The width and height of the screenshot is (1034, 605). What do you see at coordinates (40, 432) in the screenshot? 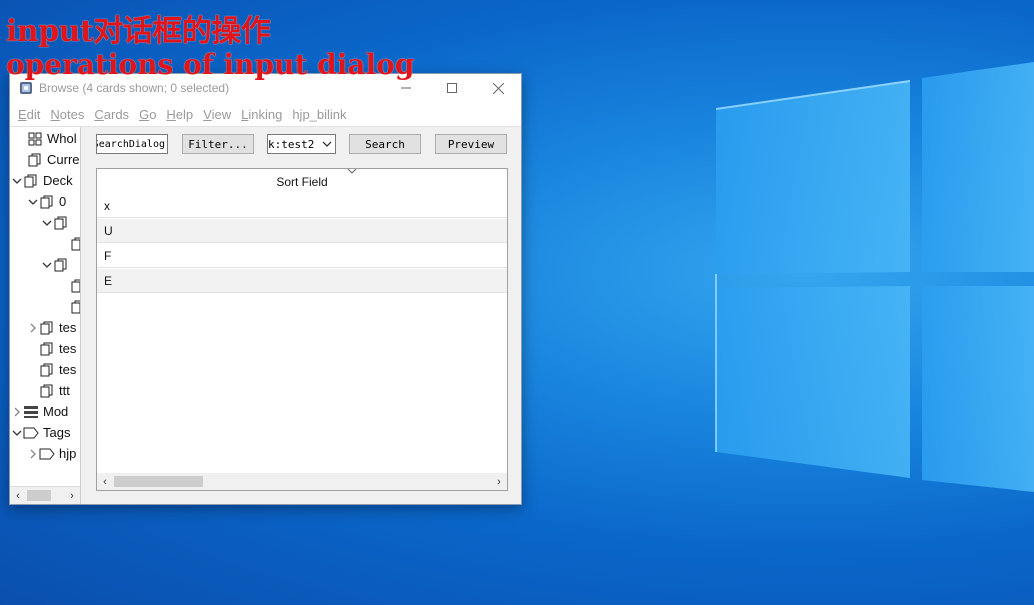
I see `sidebar-item-tags: Tags` at bounding box center [40, 432].